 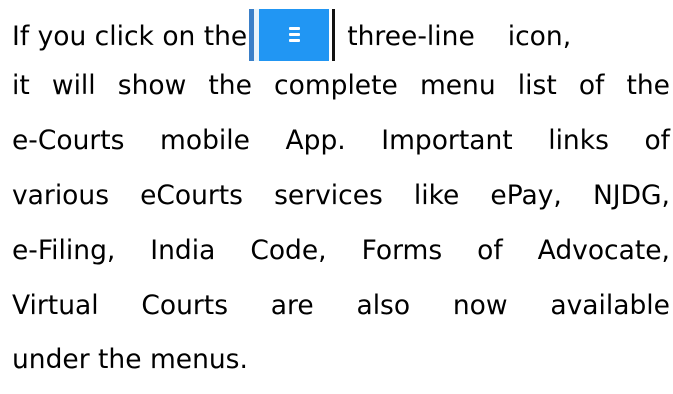 What do you see at coordinates (480, 305) in the screenshot?
I see `word: now` at bounding box center [480, 305].